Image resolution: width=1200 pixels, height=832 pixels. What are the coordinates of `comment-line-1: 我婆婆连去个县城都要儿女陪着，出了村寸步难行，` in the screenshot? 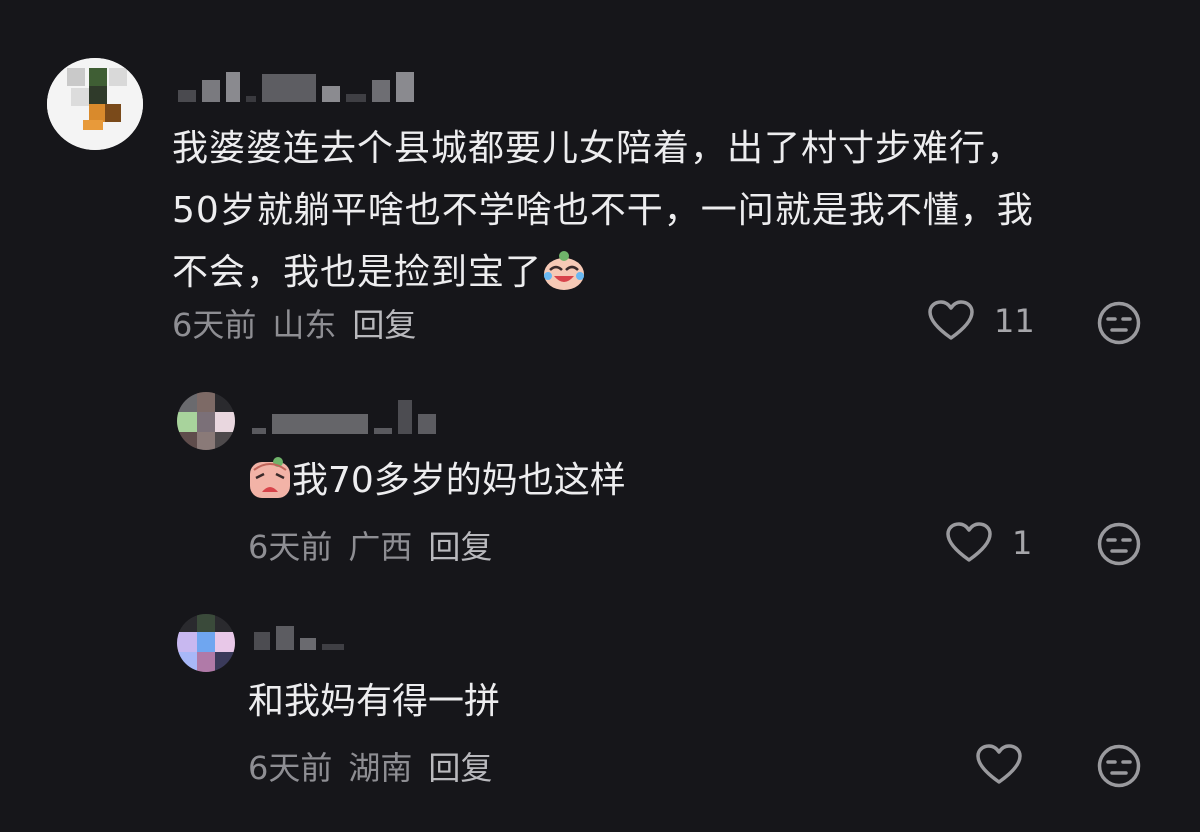 It's located at (598, 148).